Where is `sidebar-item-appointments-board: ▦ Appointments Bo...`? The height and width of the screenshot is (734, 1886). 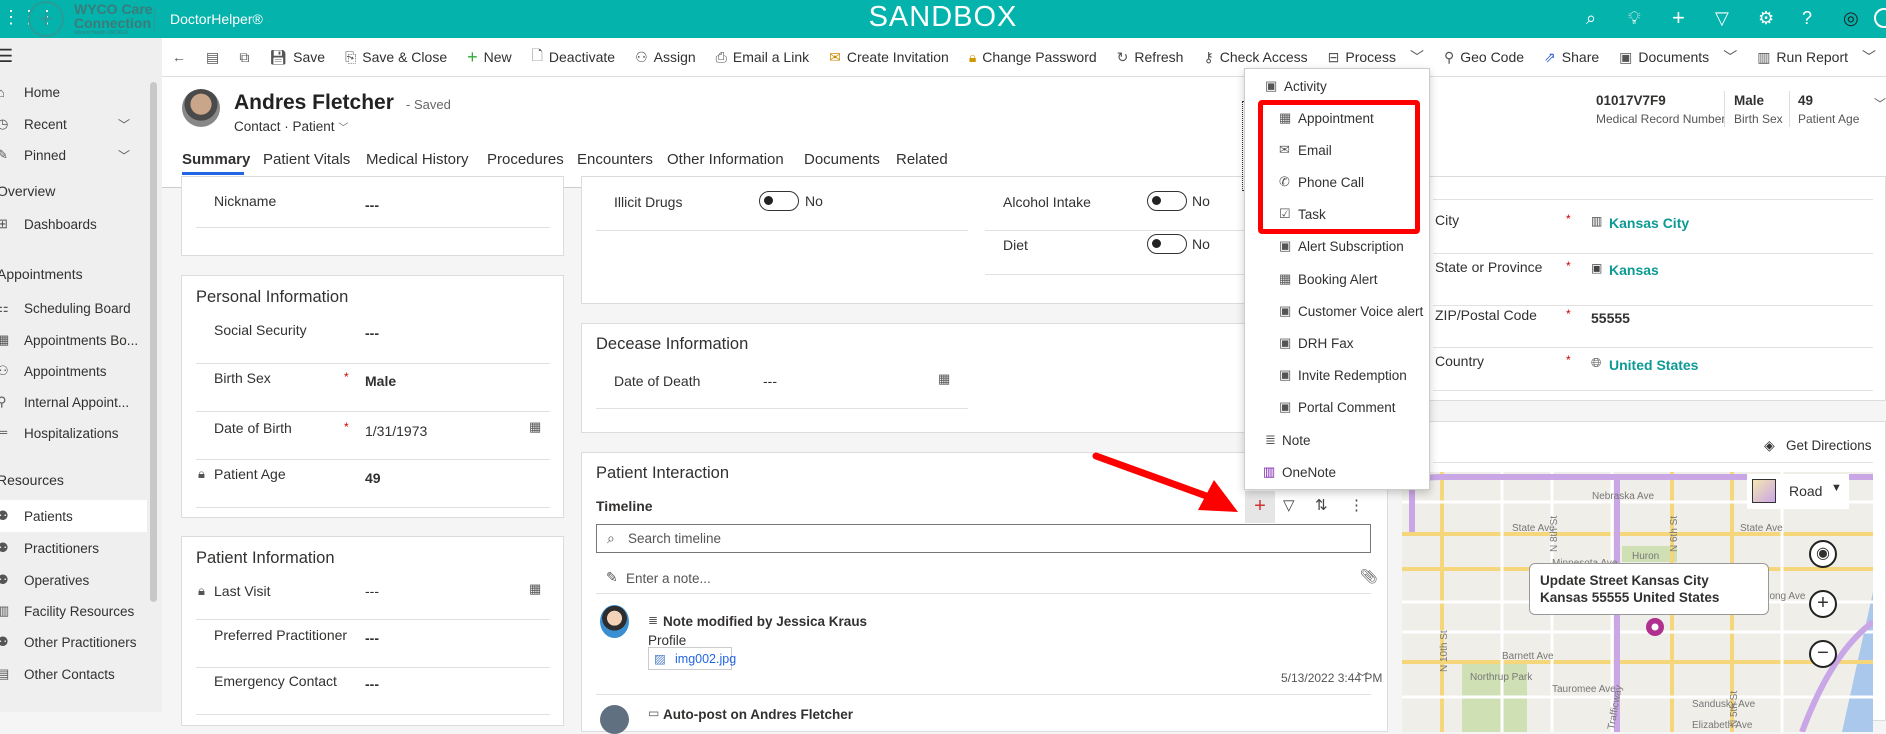 sidebar-item-appointments-board: ▦ Appointments Bo... is located at coordinates (73, 340).